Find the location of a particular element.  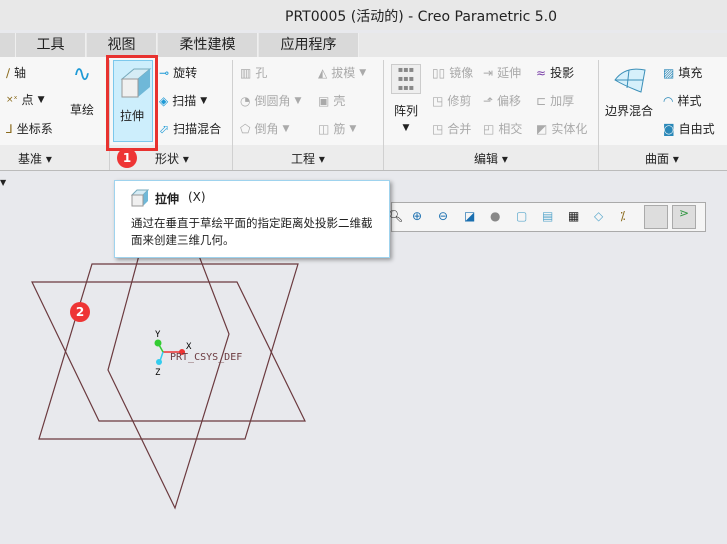

extend-button: ⇥ 延伸 is located at coordinates (502, 72).